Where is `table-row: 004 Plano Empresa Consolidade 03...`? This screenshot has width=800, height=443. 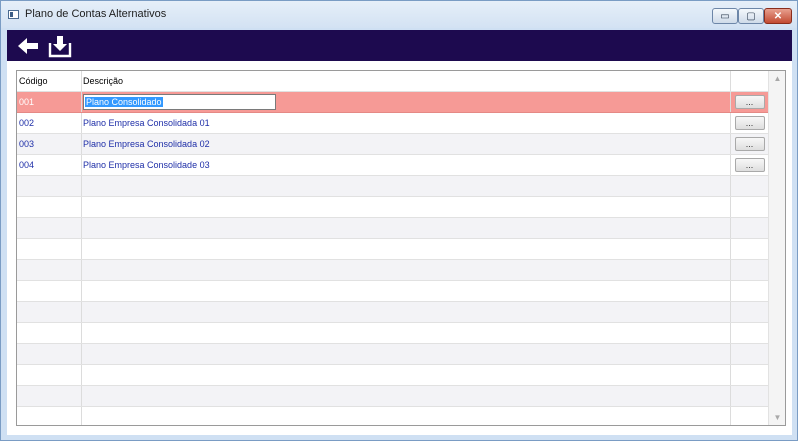 table-row: 004 Plano Empresa Consolidade 03... is located at coordinates (392, 165).